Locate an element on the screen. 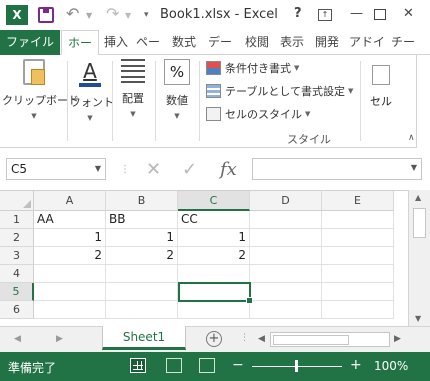 The height and width of the screenshot is (381, 430). cell-d5 is located at coordinates (286, 292).